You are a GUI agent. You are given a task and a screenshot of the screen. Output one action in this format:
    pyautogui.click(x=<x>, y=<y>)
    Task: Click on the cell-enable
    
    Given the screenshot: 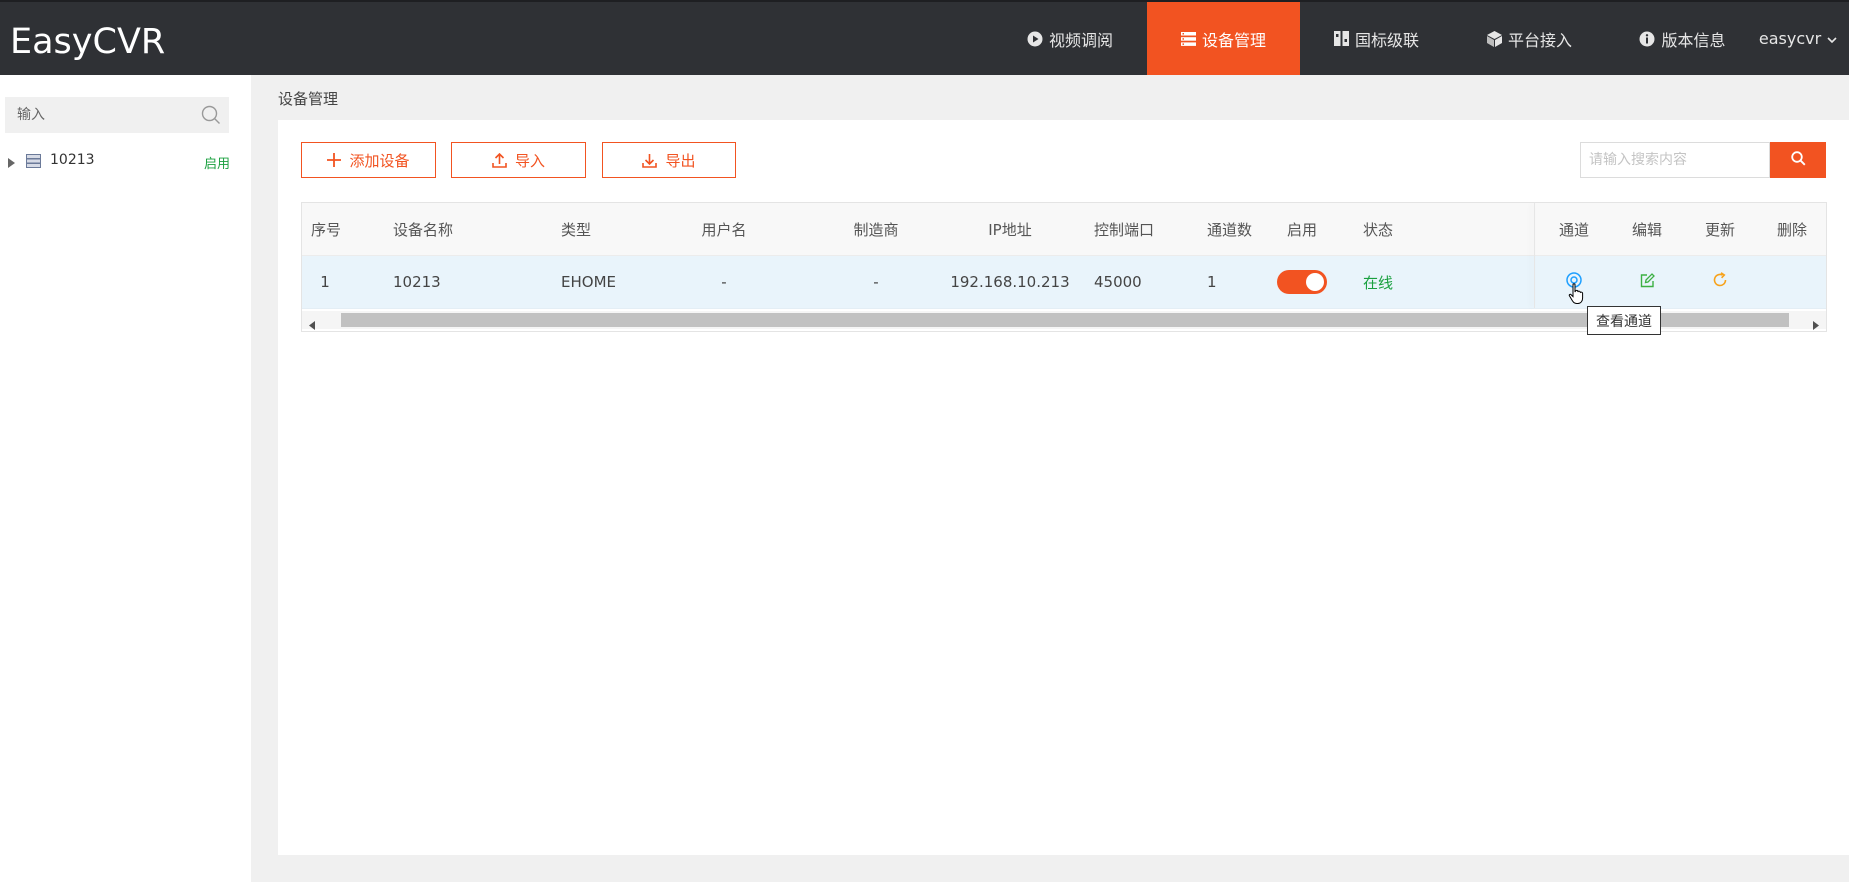 What is the action you would take?
    pyautogui.click(x=1302, y=282)
    